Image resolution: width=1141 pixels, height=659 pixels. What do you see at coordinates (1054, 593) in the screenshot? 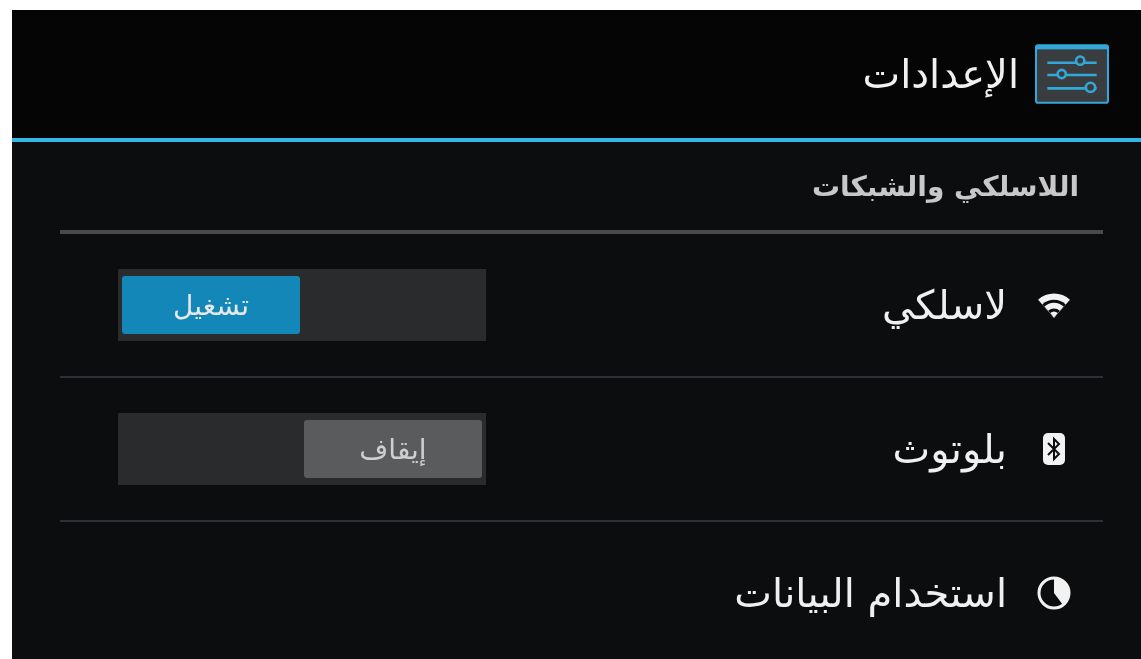
I see `pie-clock-icon` at bounding box center [1054, 593].